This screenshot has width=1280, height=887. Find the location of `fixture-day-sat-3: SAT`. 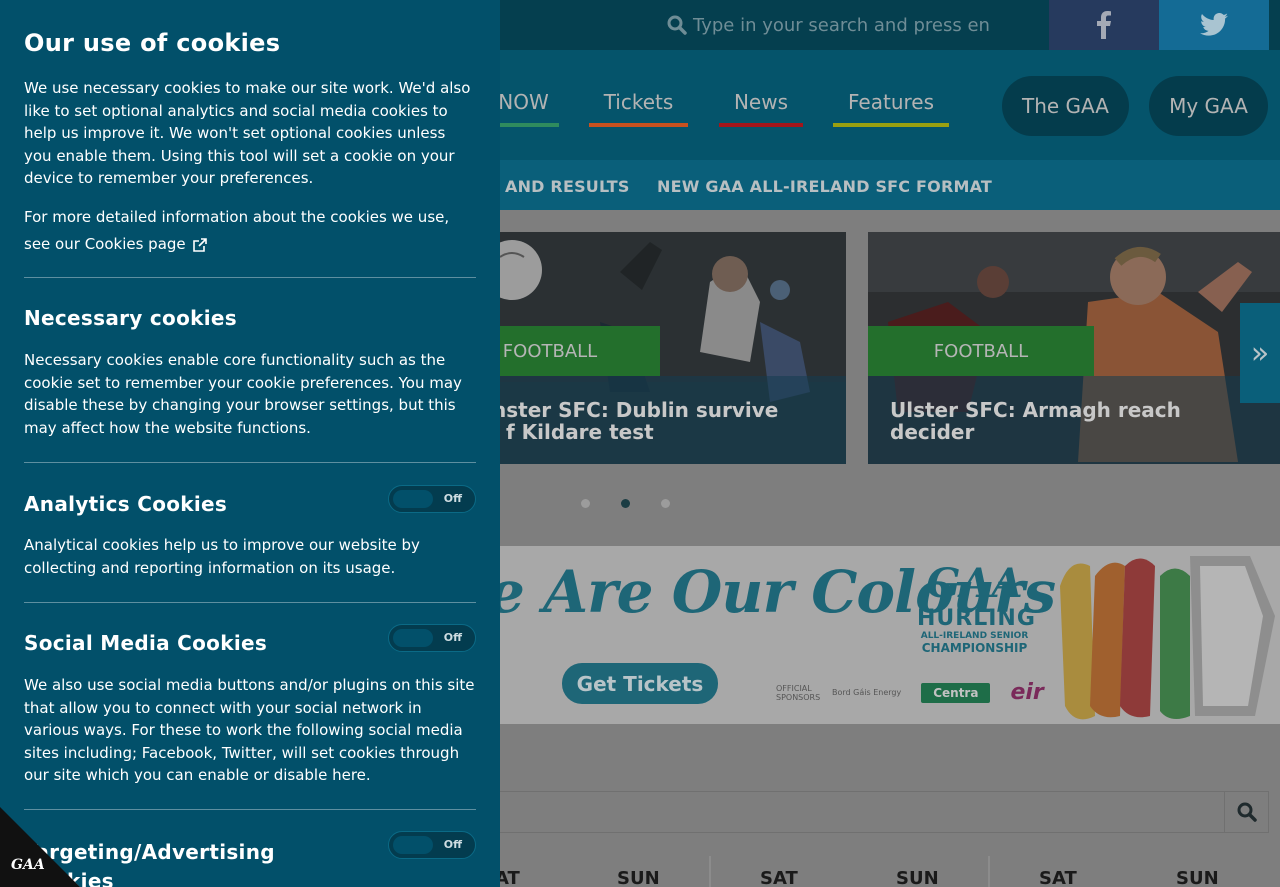

fixture-day-sat-3: SAT is located at coordinates (1058, 877).